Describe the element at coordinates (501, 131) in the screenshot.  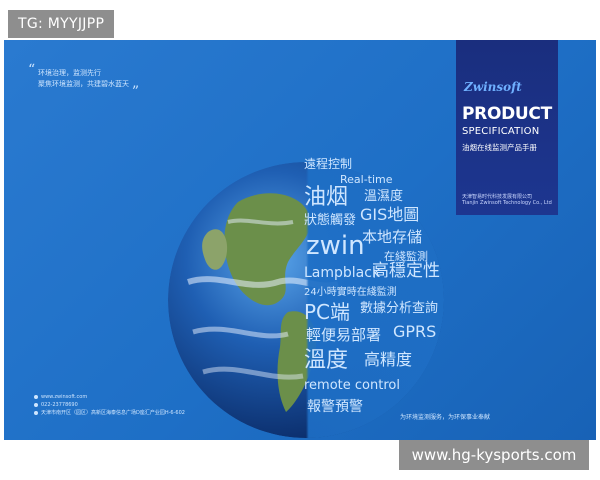
I see `product-subtitle: SPECIFICATION` at that location.